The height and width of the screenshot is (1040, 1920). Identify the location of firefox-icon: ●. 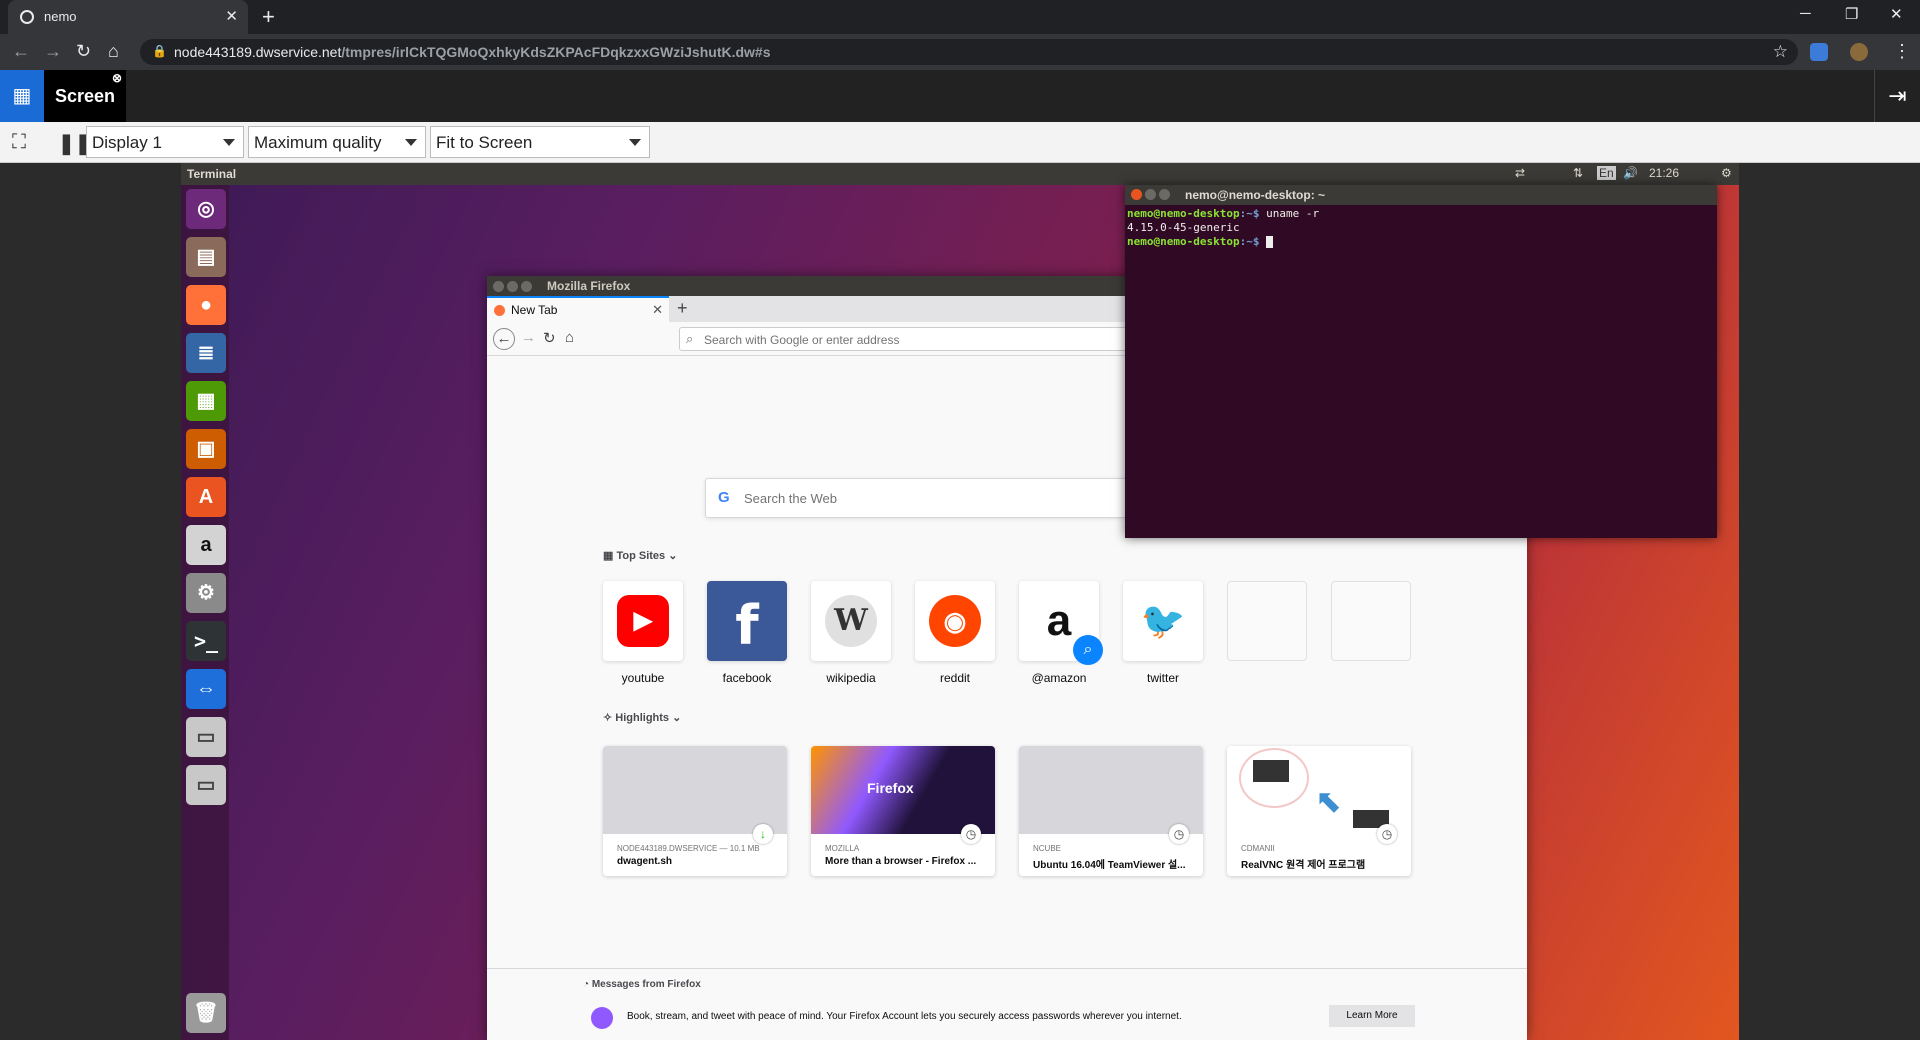
(206, 305).